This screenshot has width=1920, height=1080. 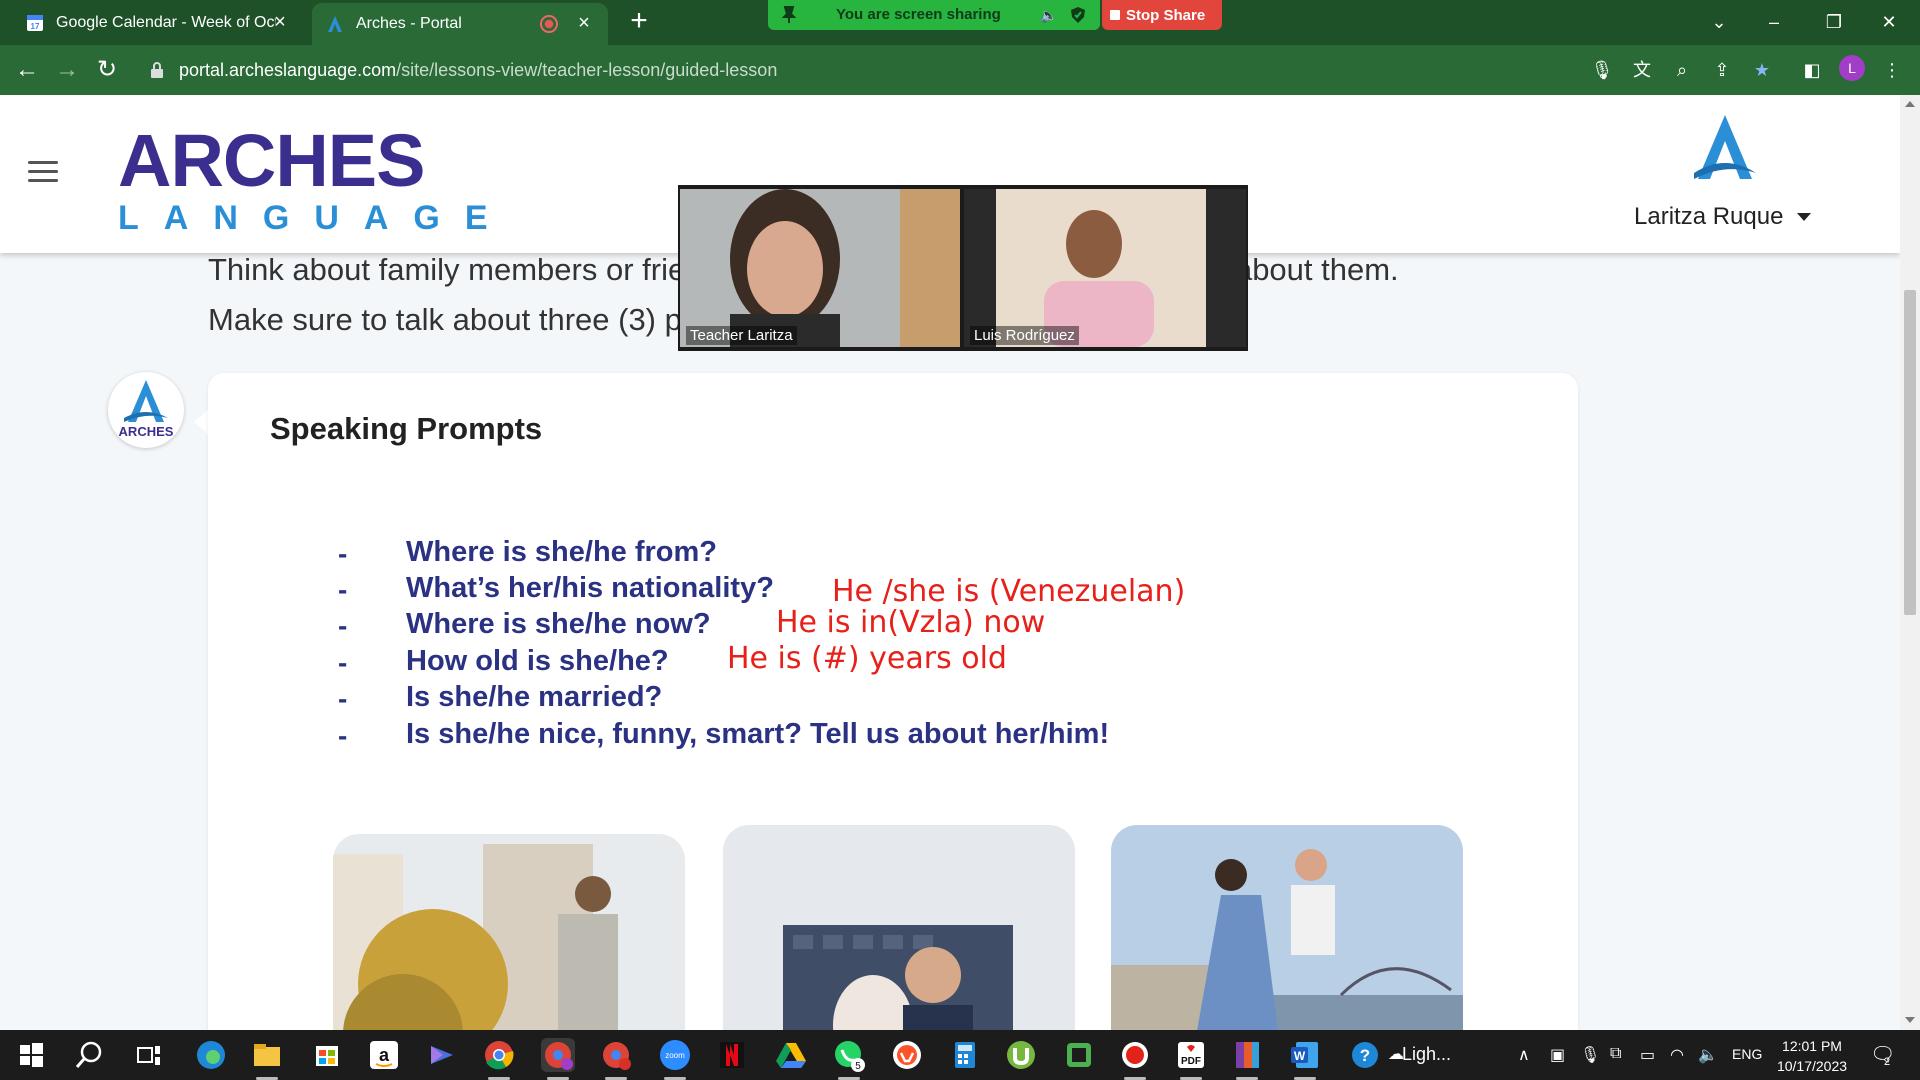 What do you see at coordinates (1719, 22) in the screenshot?
I see `tab-search-chevron-icon: ⌄` at bounding box center [1719, 22].